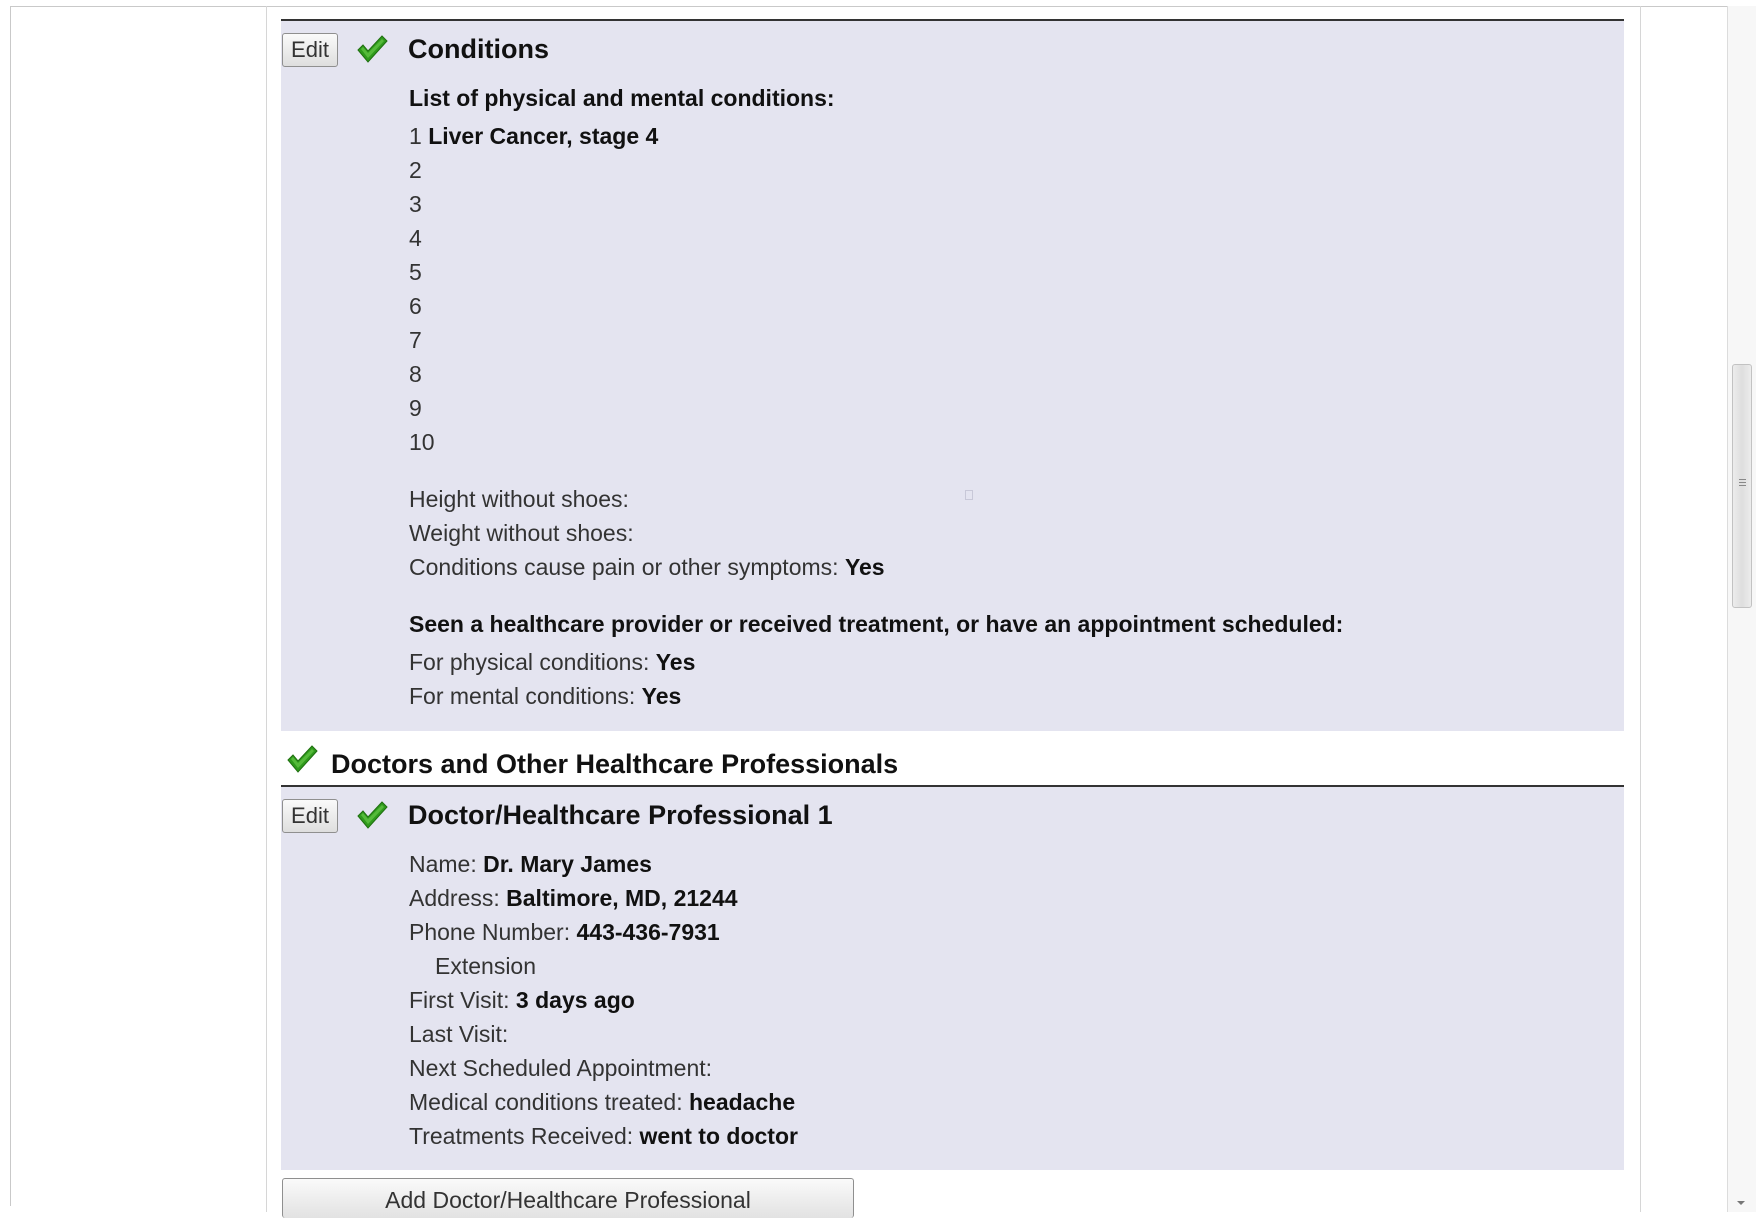 The height and width of the screenshot is (1218, 1756). What do you see at coordinates (5, 3) in the screenshot?
I see `corner-mark` at bounding box center [5, 3].